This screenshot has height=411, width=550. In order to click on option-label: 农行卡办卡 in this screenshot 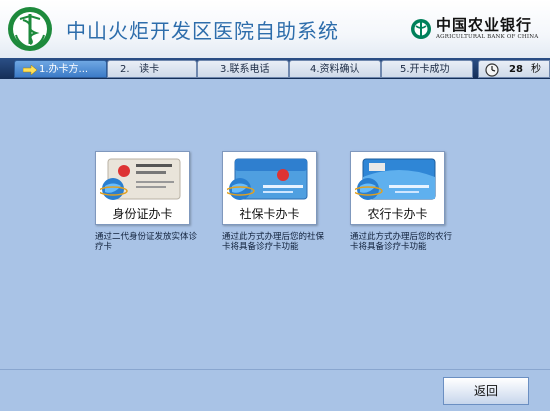, I will do `click(397, 214)`.